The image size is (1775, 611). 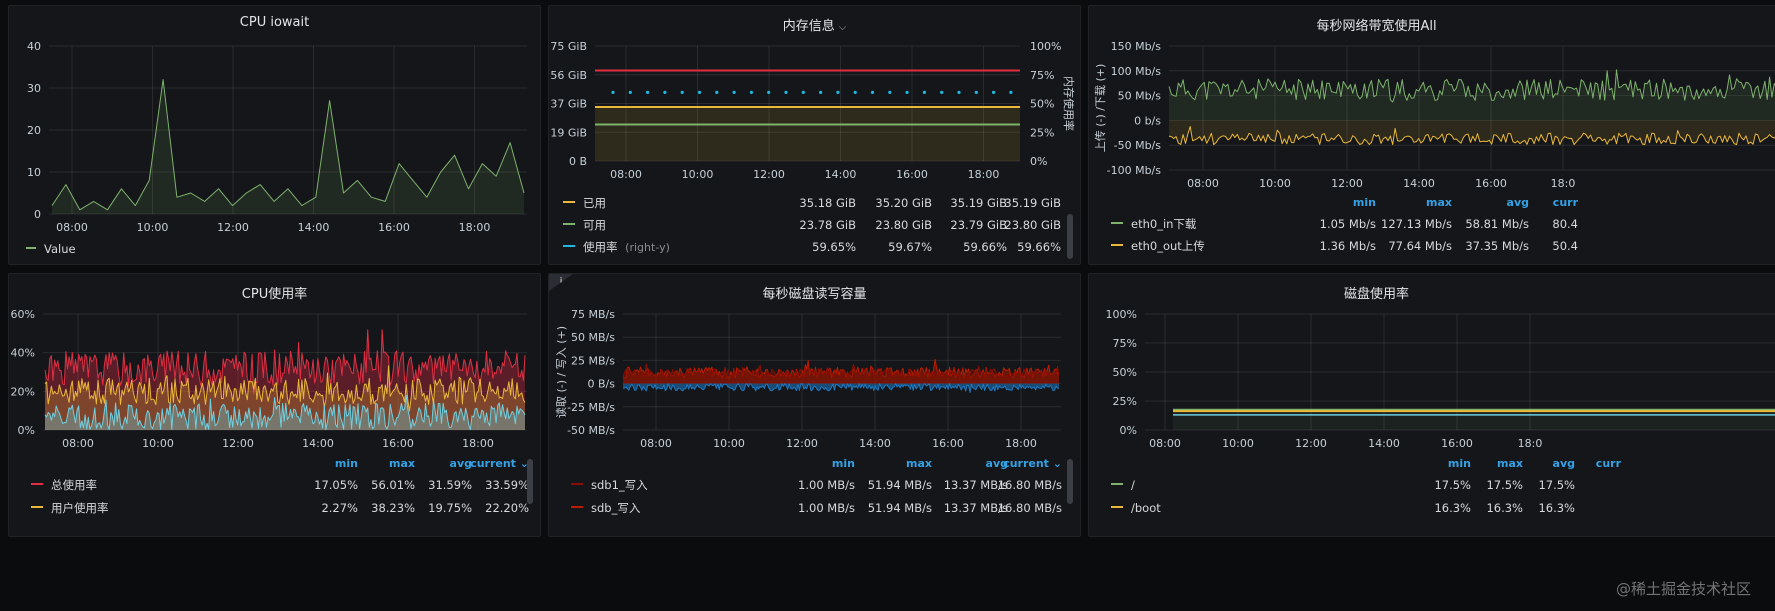 What do you see at coordinates (593, 337) in the screenshot?
I see `y-tick-label: 50 MB/s` at bounding box center [593, 337].